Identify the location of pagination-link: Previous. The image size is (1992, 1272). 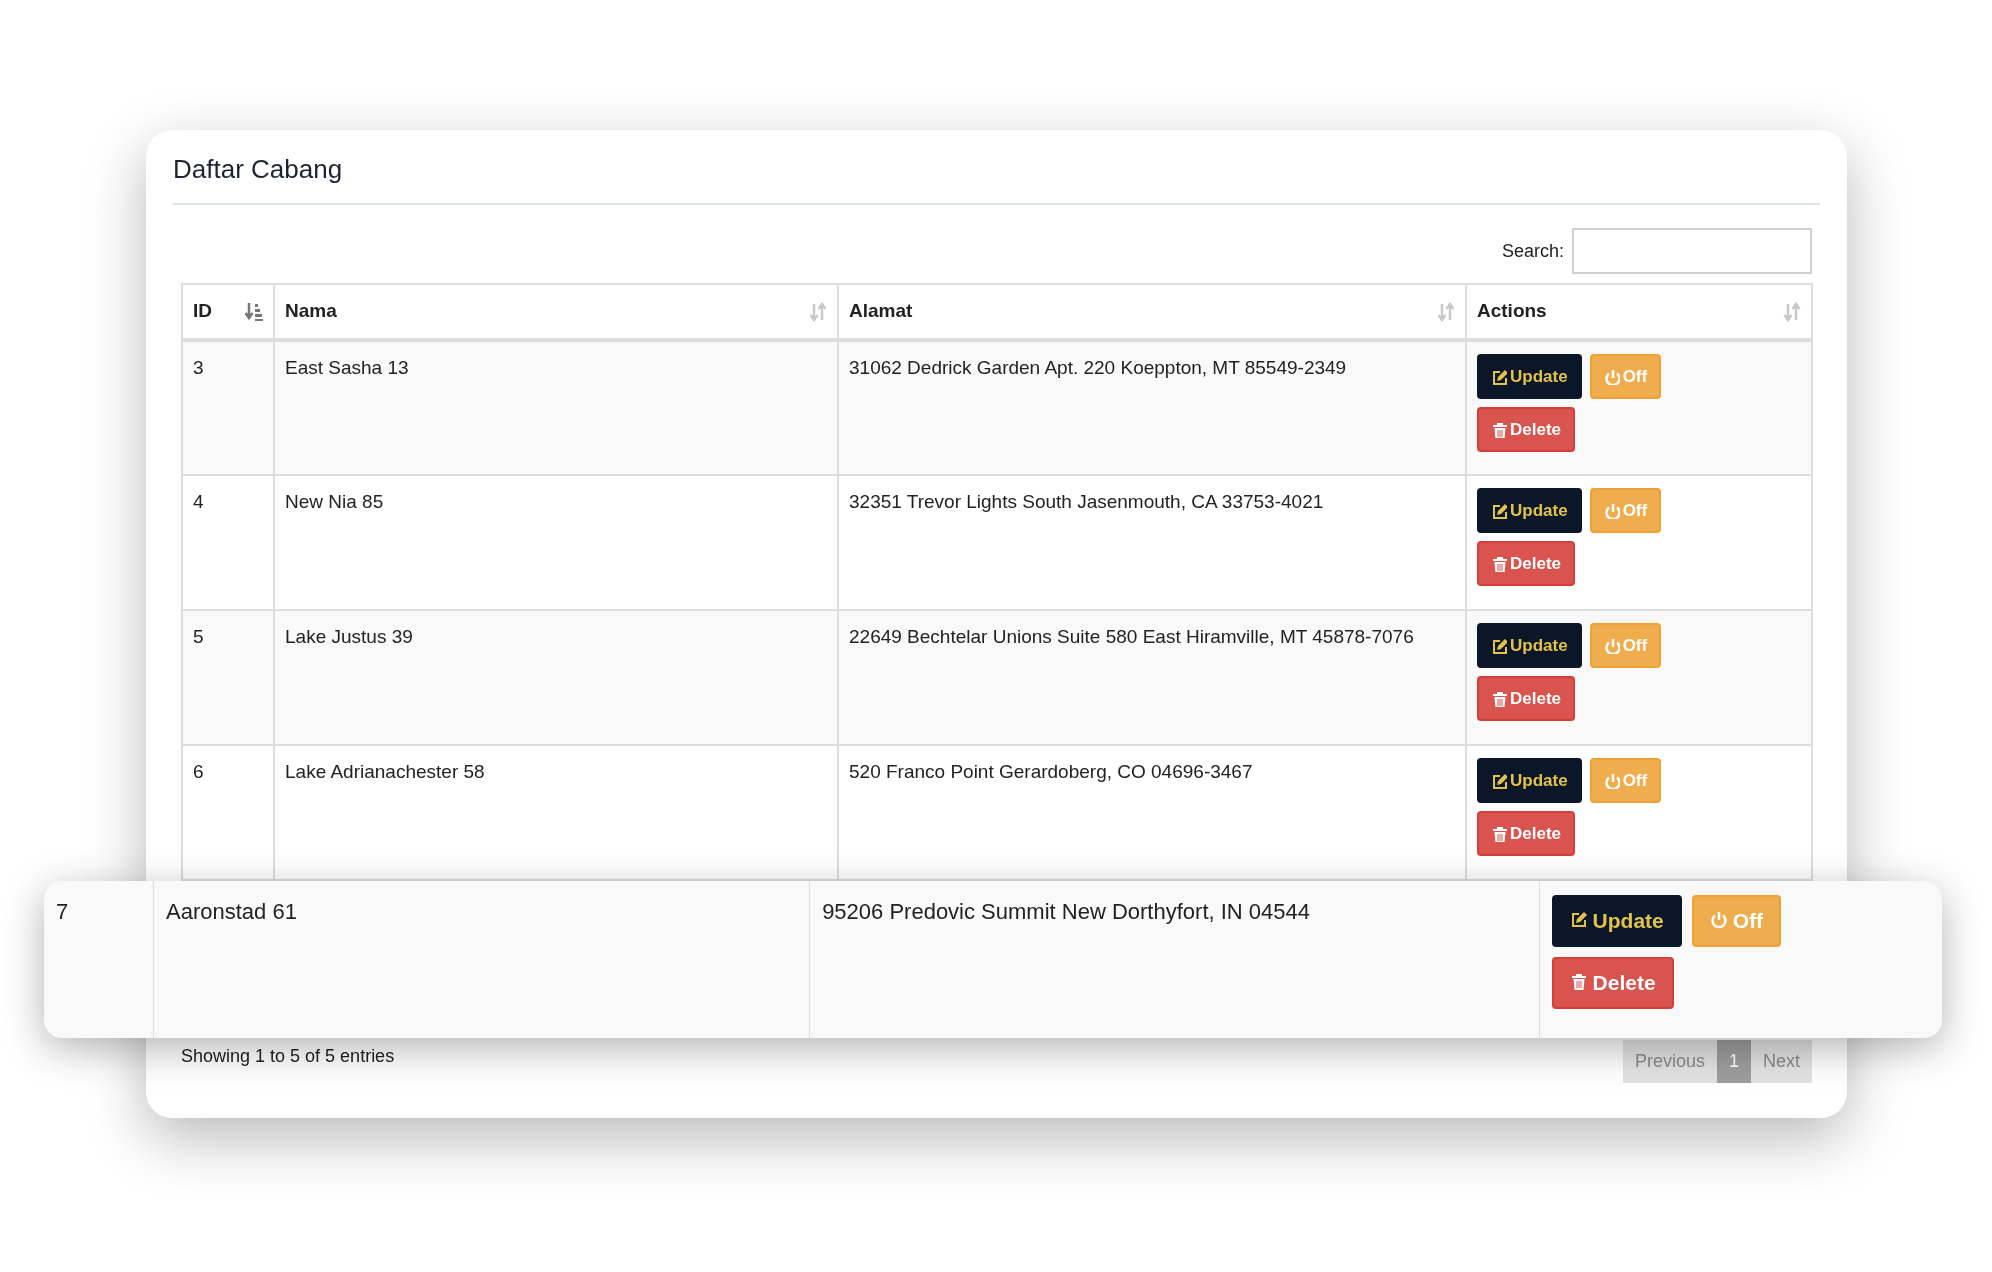
(1669, 1061).